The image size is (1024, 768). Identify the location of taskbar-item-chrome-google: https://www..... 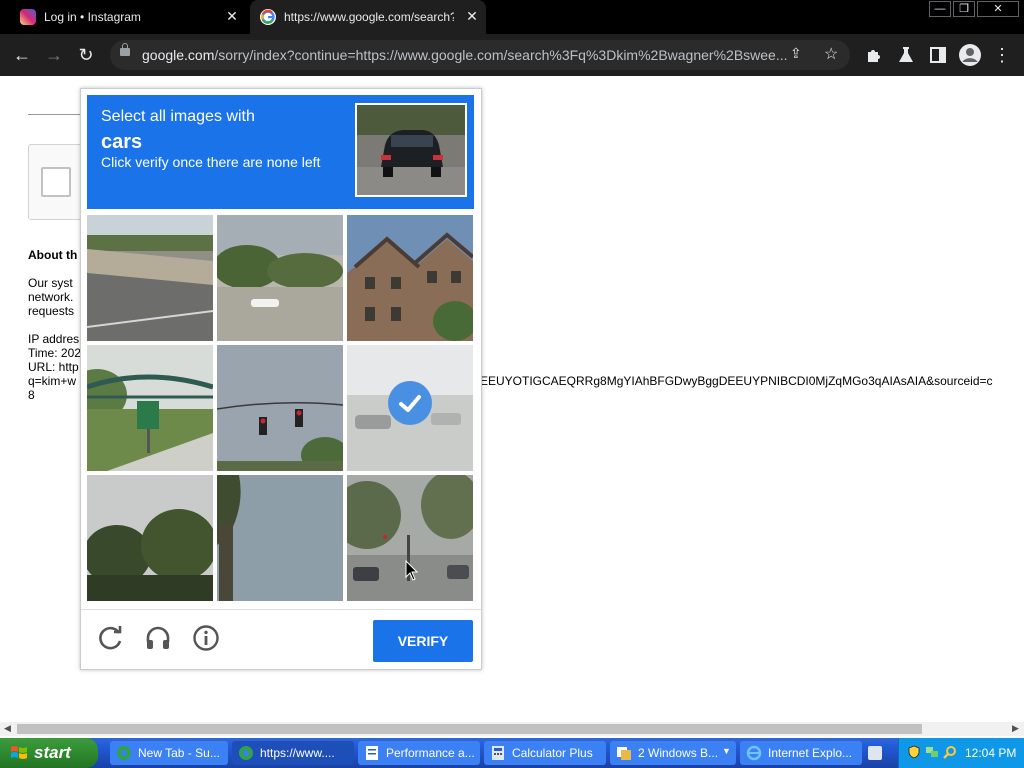
(293, 753).